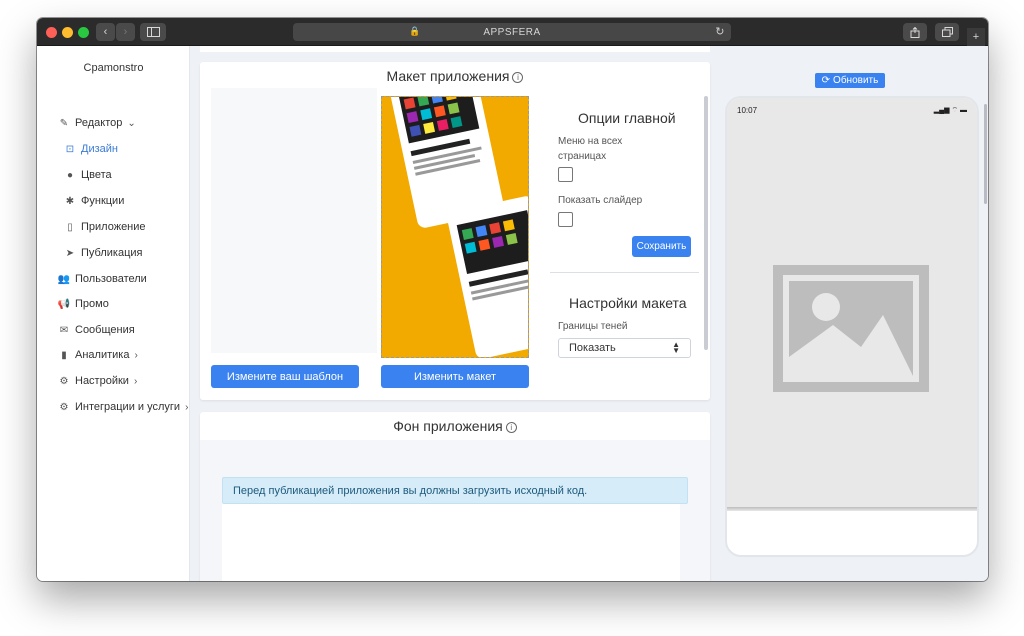  What do you see at coordinates (676, 347) in the screenshot?
I see `select-arrows-icon: ▲ ▼` at bounding box center [676, 347].